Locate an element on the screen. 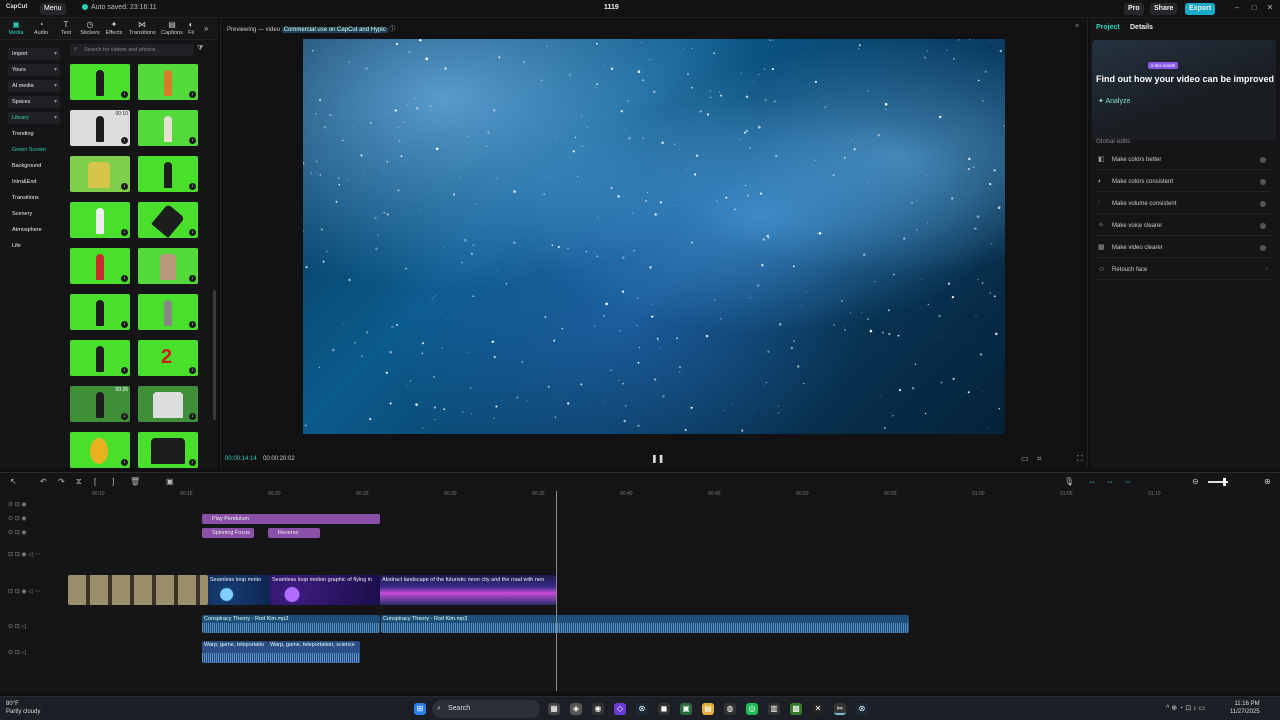 Image resolution: width=1280 pixels, height=720 pixels. sidebar-item-background: Background is located at coordinates (34, 166).